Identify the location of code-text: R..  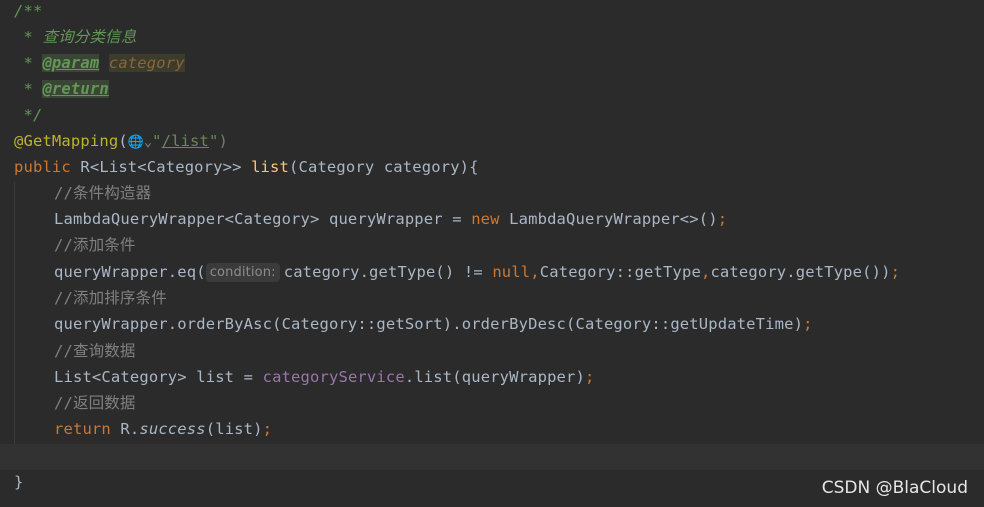
(125, 429).